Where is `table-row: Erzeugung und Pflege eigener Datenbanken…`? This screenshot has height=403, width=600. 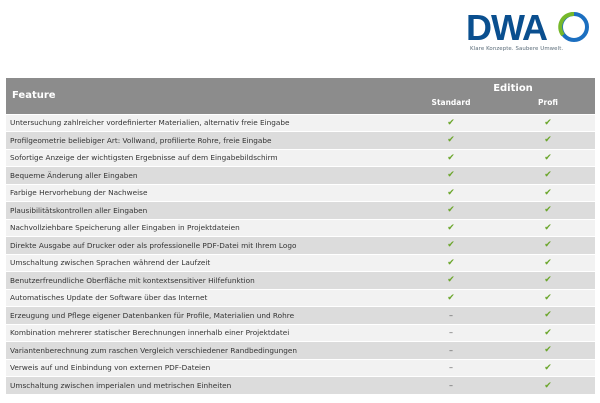 table-row: Erzeugung und Pflege eigener Datenbanken… is located at coordinates (300, 315).